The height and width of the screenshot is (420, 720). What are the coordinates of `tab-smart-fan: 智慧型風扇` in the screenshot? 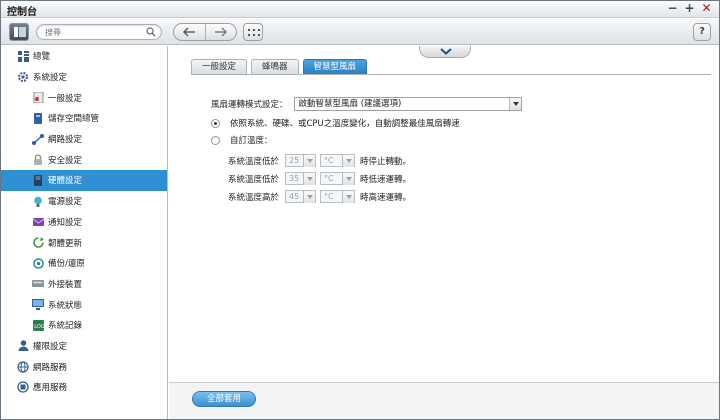 It's located at (335, 66).